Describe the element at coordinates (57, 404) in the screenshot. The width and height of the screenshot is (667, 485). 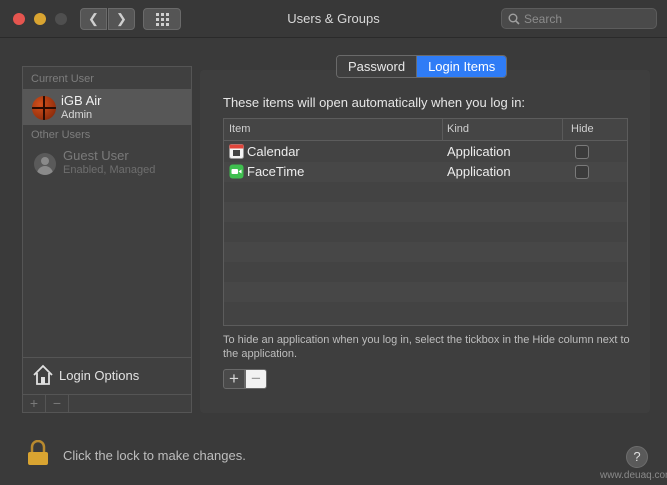
I see `remove-user-button: −` at that location.